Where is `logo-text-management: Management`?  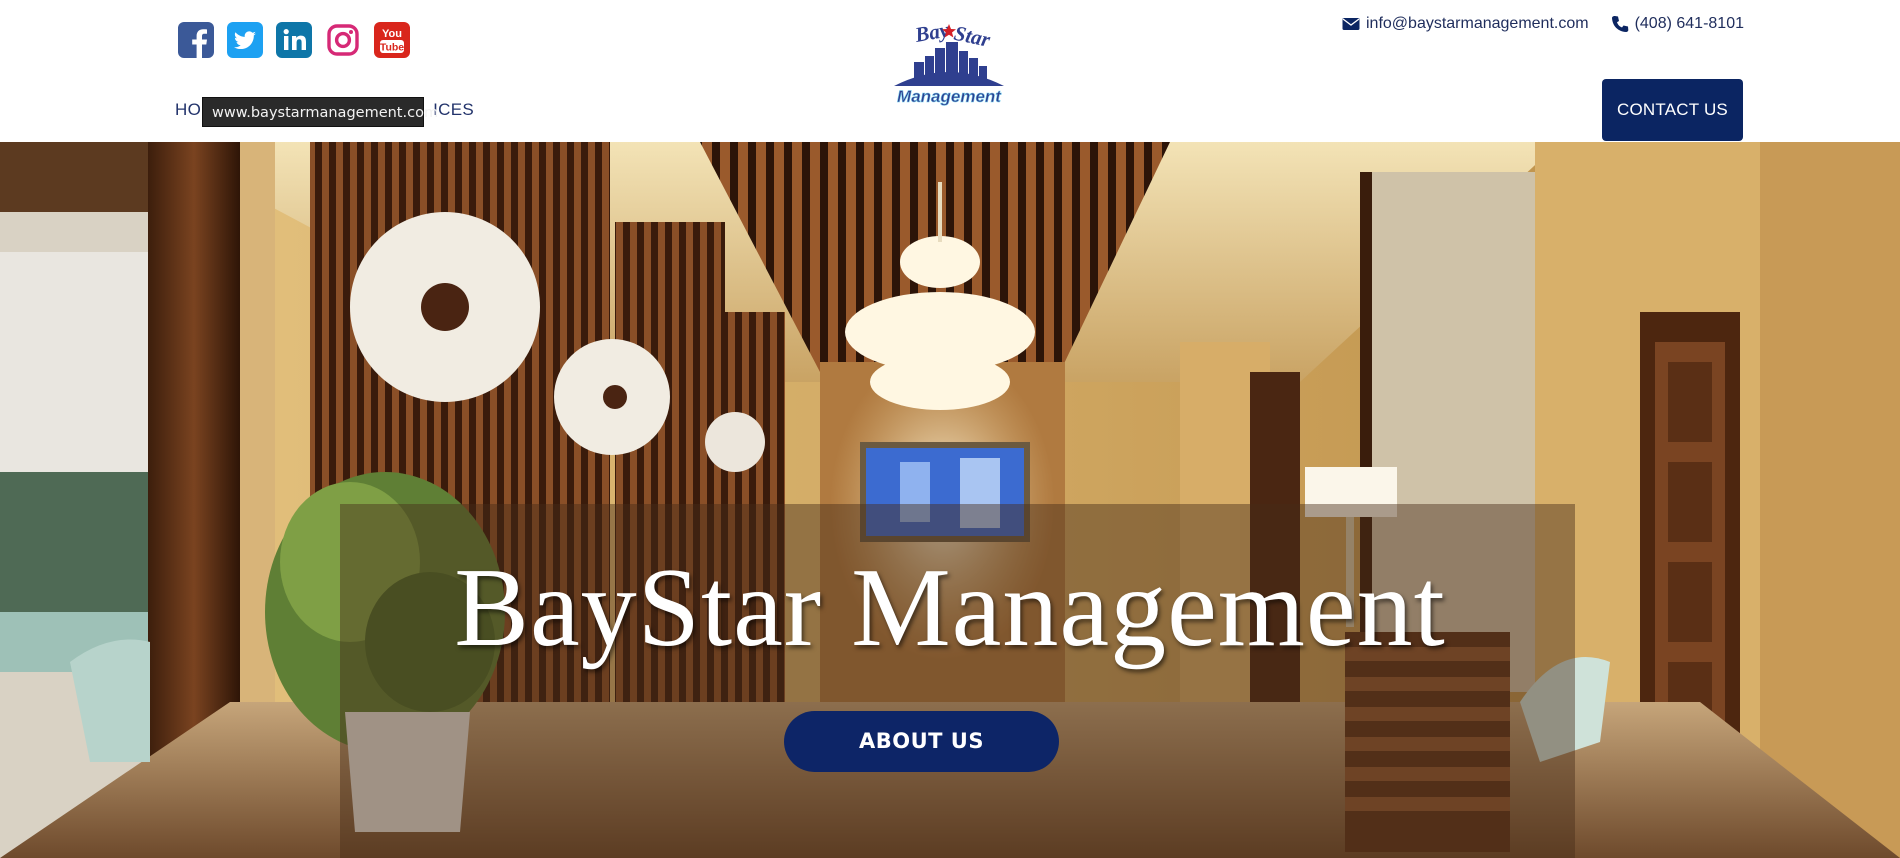 logo-text-management: Management is located at coordinates (949, 96).